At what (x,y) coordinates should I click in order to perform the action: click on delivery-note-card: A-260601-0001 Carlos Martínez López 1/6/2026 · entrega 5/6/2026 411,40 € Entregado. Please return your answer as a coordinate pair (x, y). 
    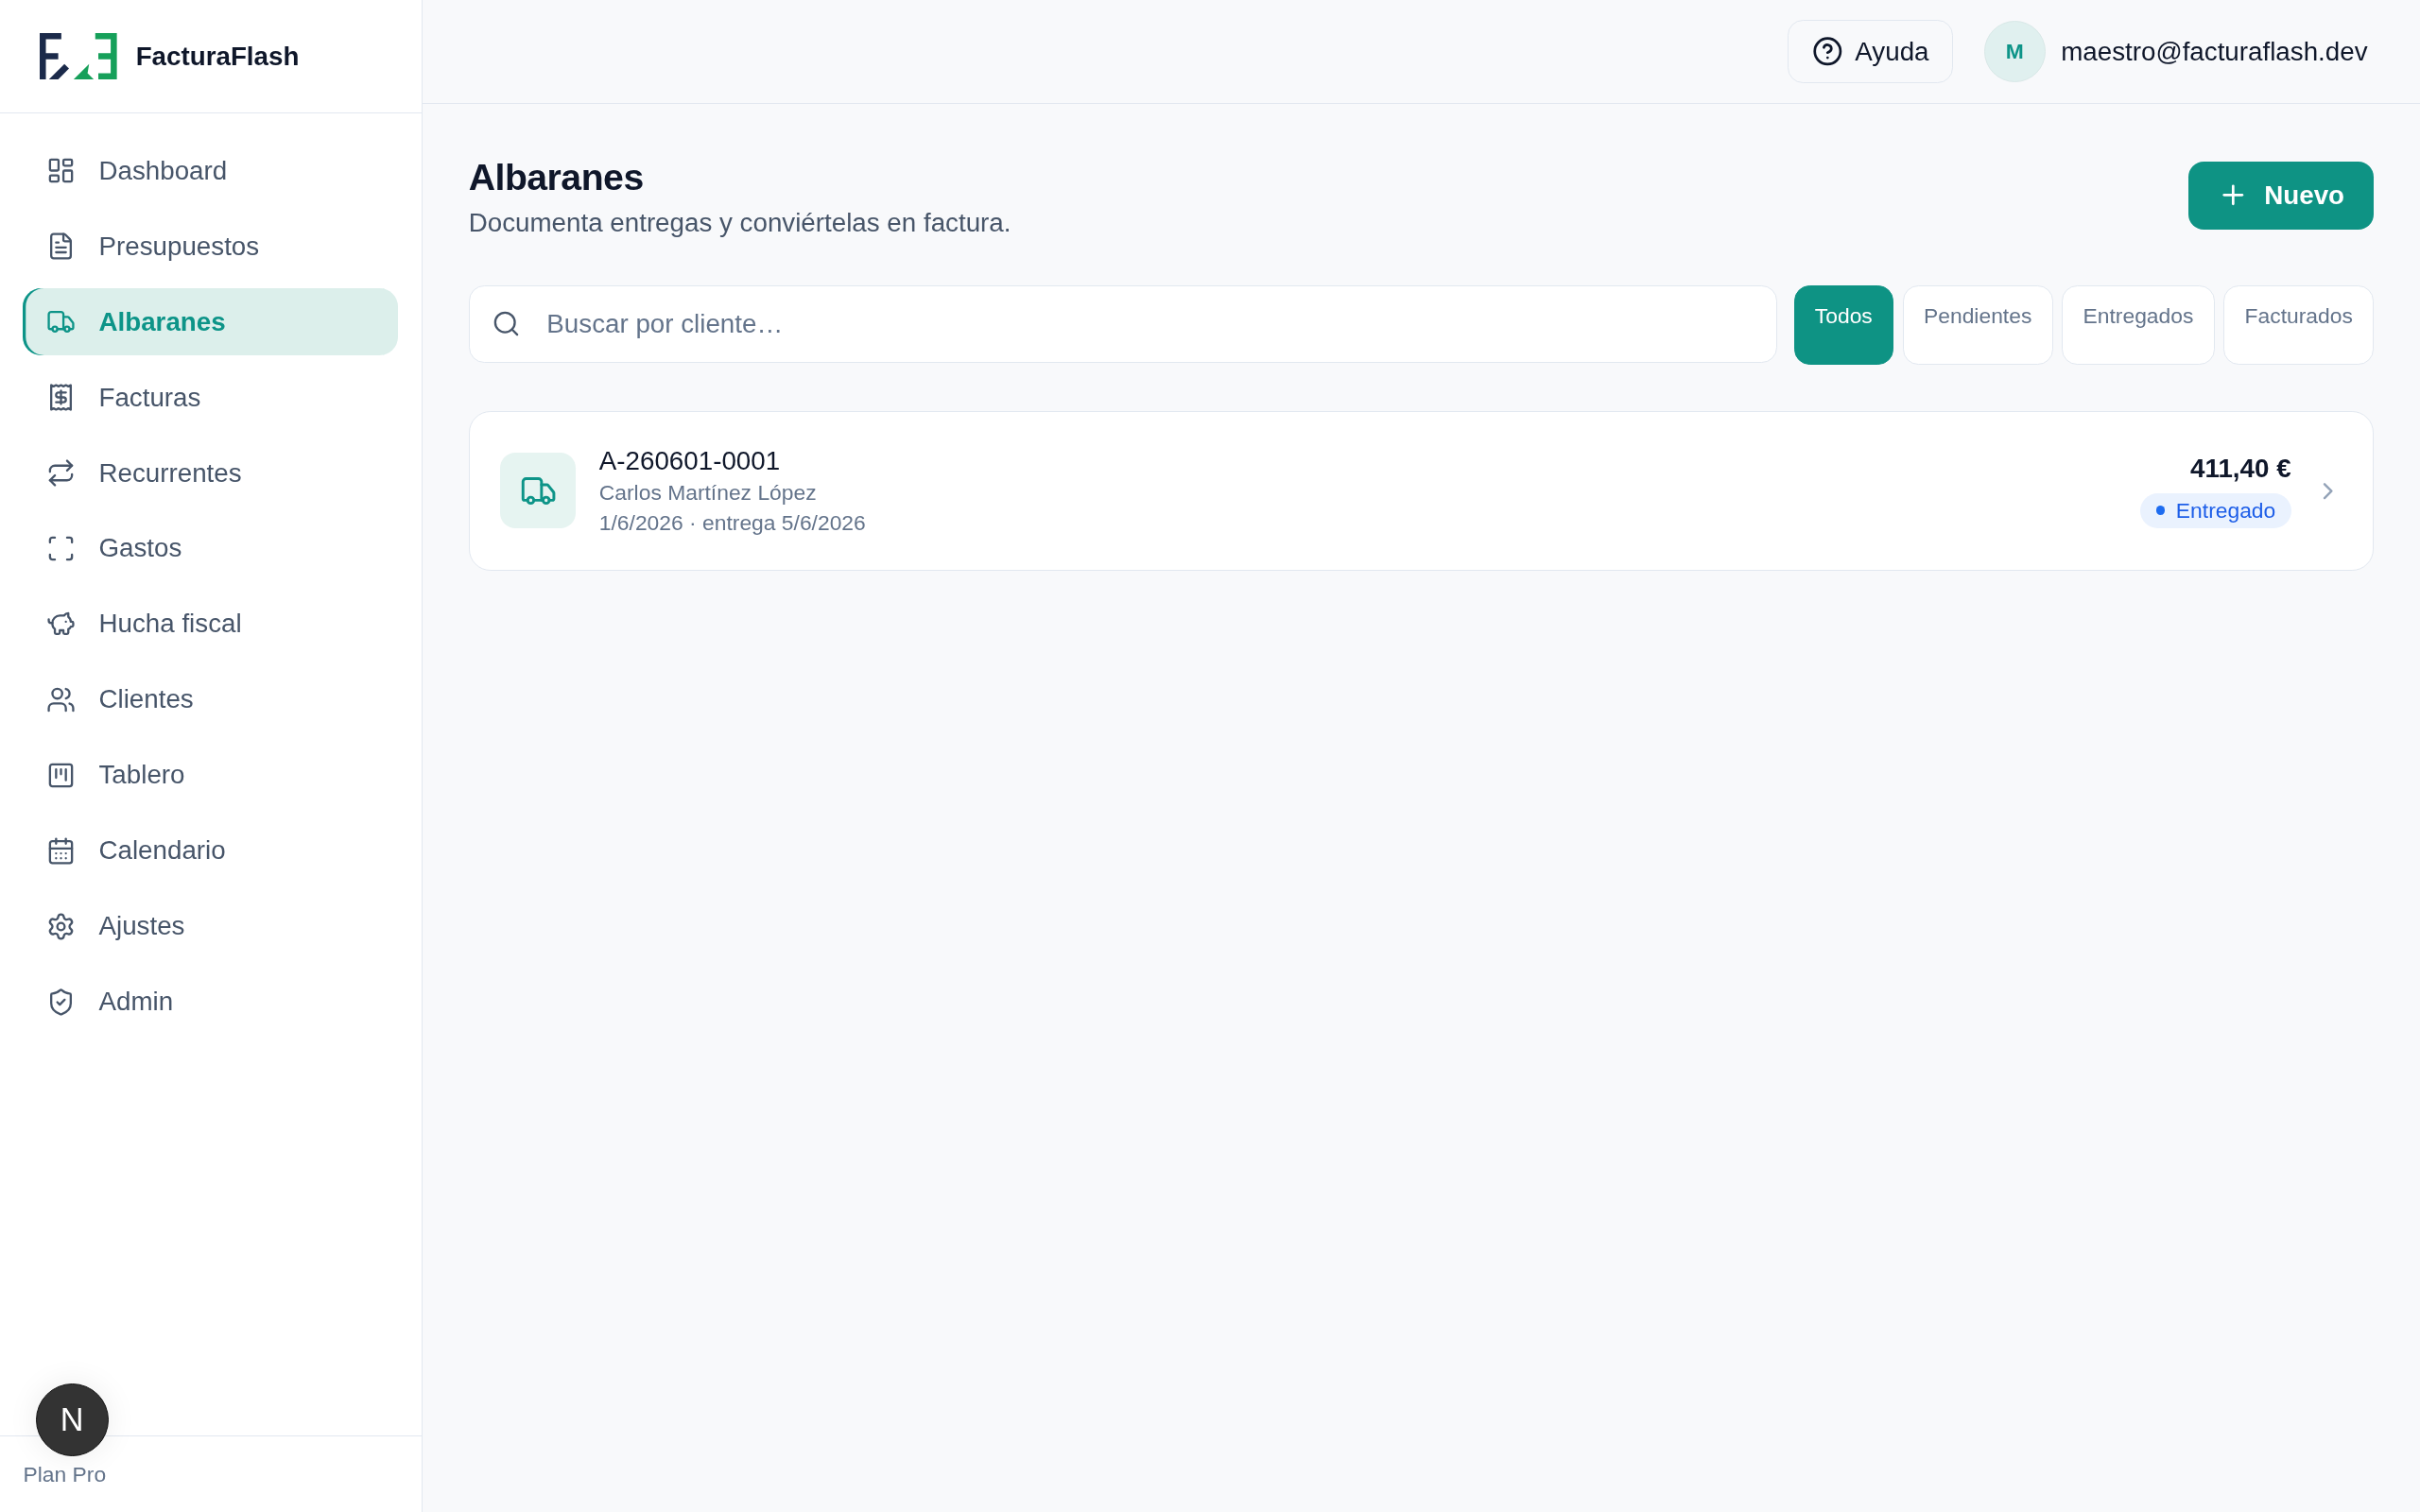
    Looking at the image, I should click on (1421, 491).